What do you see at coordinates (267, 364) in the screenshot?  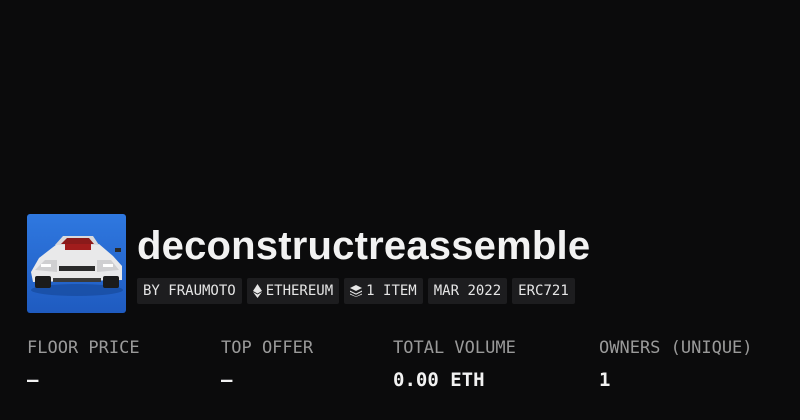 I see `stat-top-offer: TOP OFFER —` at bounding box center [267, 364].